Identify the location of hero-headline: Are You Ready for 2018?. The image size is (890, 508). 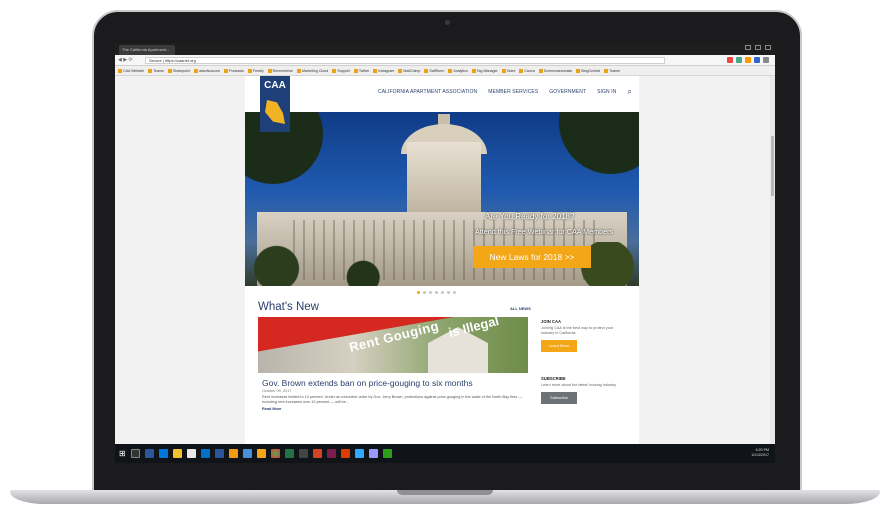
(530, 216).